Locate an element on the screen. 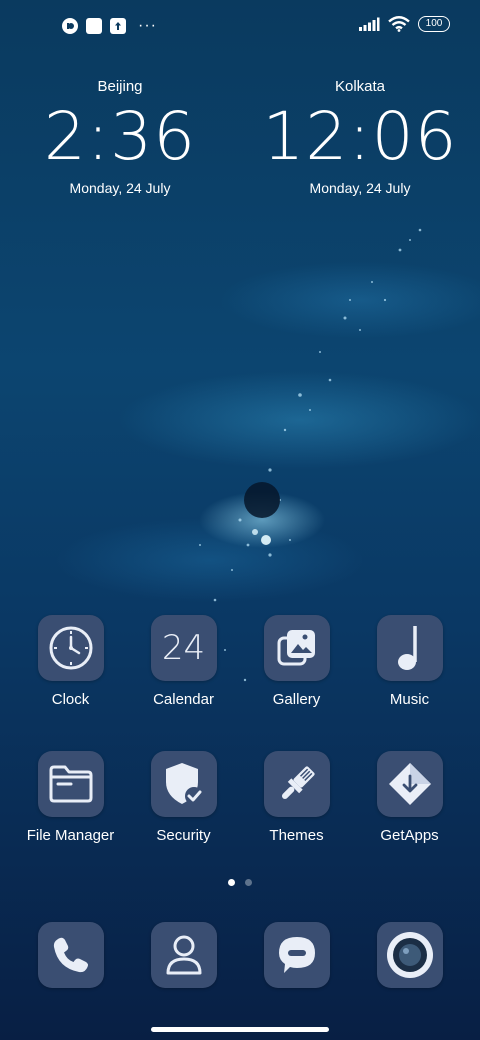 This screenshot has height=1040, width=480. app-getapps: GetApps is located at coordinates (409, 797).